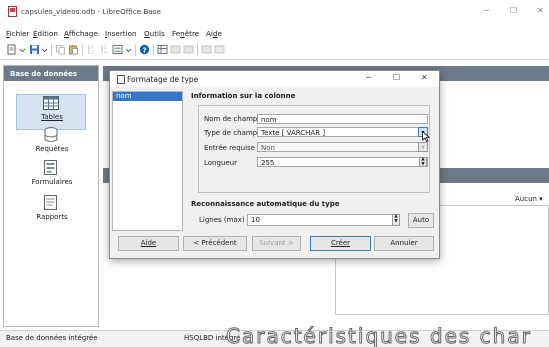  What do you see at coordinates (423, 147) in the screenshot?
I see `required-entry-dropdown-button: ▾` at bounding box center [423, 147].